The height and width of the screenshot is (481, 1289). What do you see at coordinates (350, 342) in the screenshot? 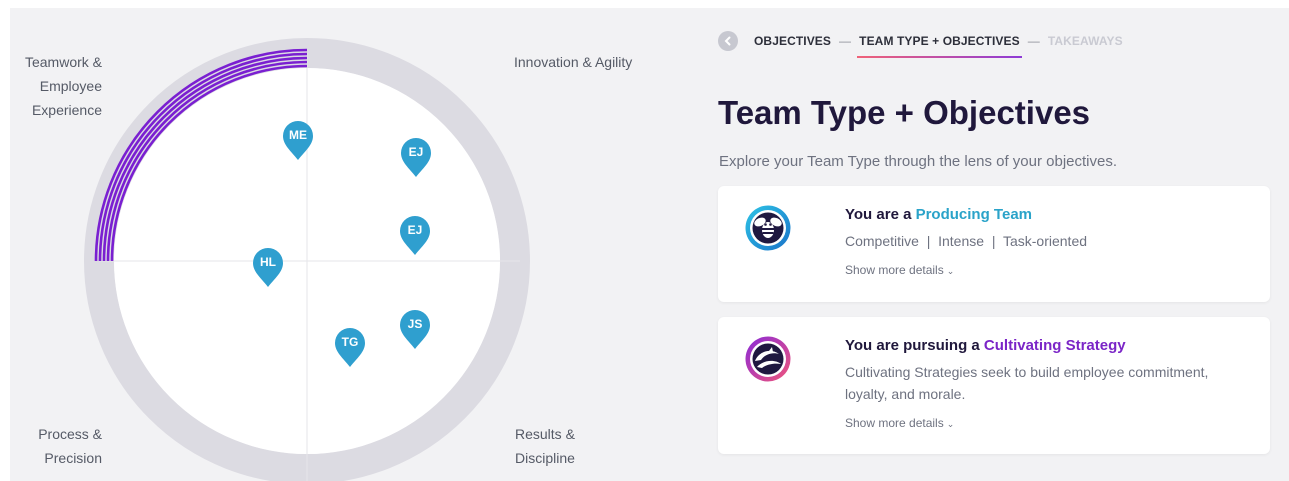
I see `member-initials: TG` at bounding box center [350, 342].